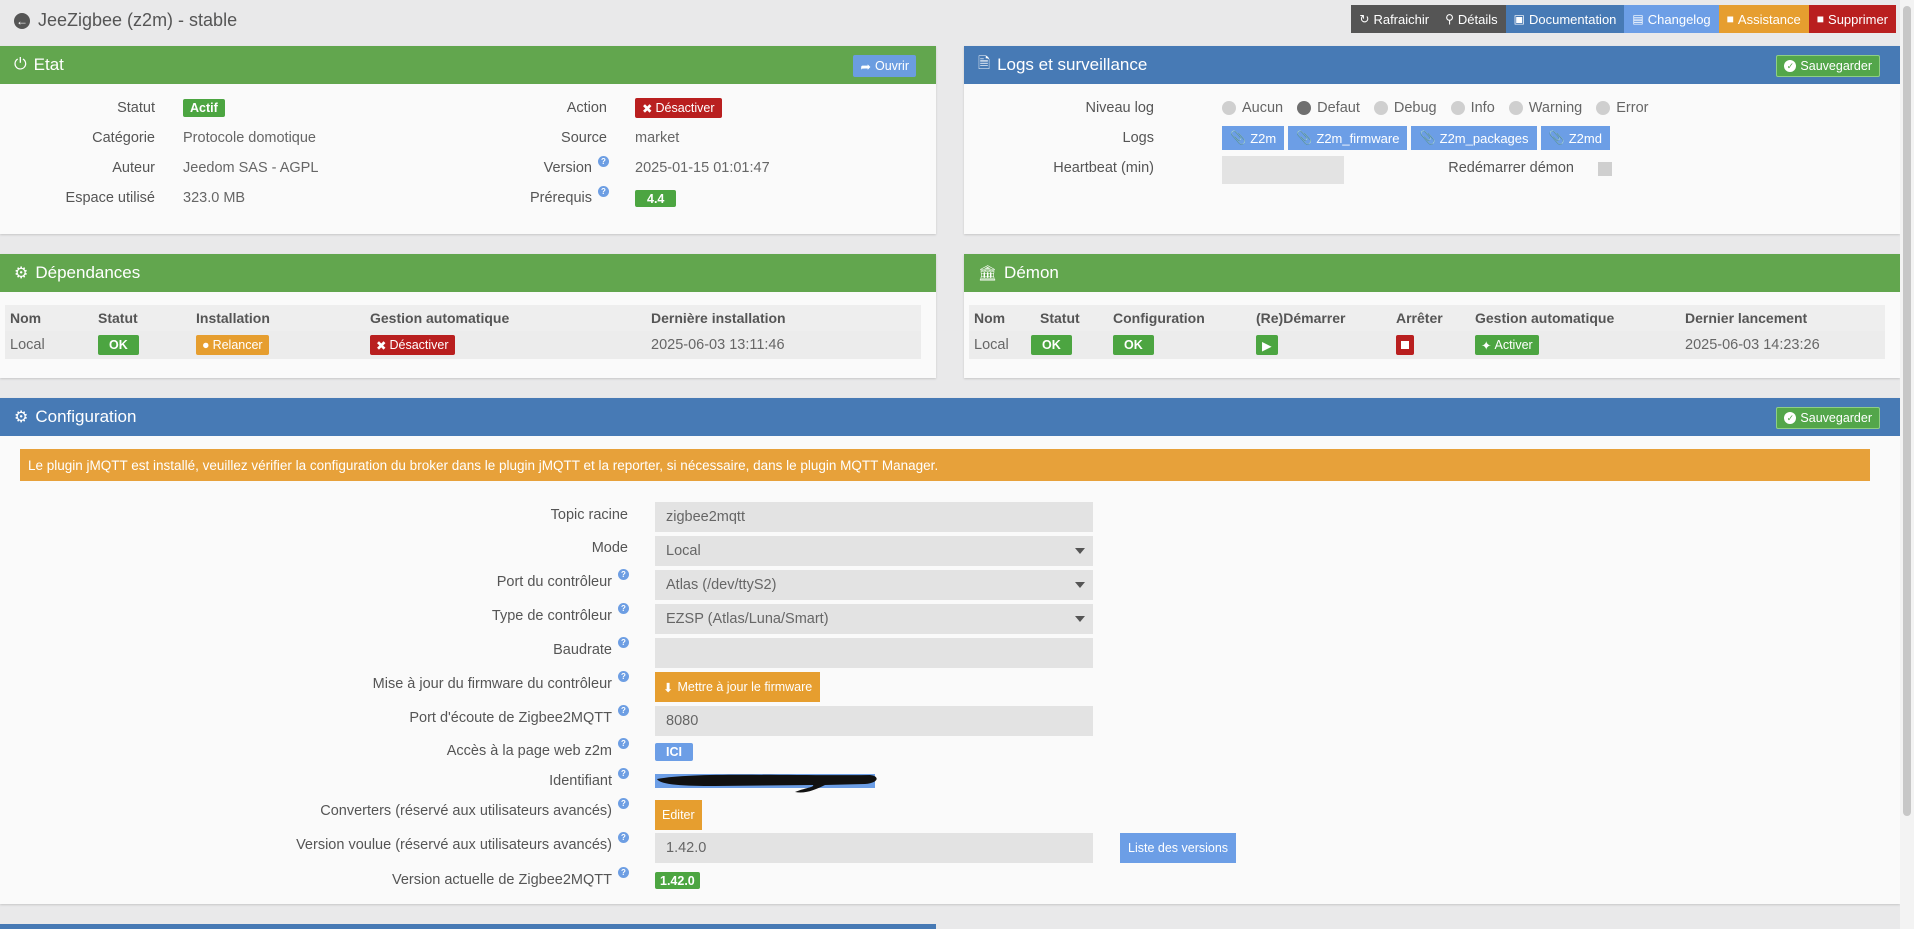 This screenshot has width=1914, height=929. Describe the element at coordinates (419, 345) in the screenshot. I see `dep-deactivate-label: Désactiver` at that location.